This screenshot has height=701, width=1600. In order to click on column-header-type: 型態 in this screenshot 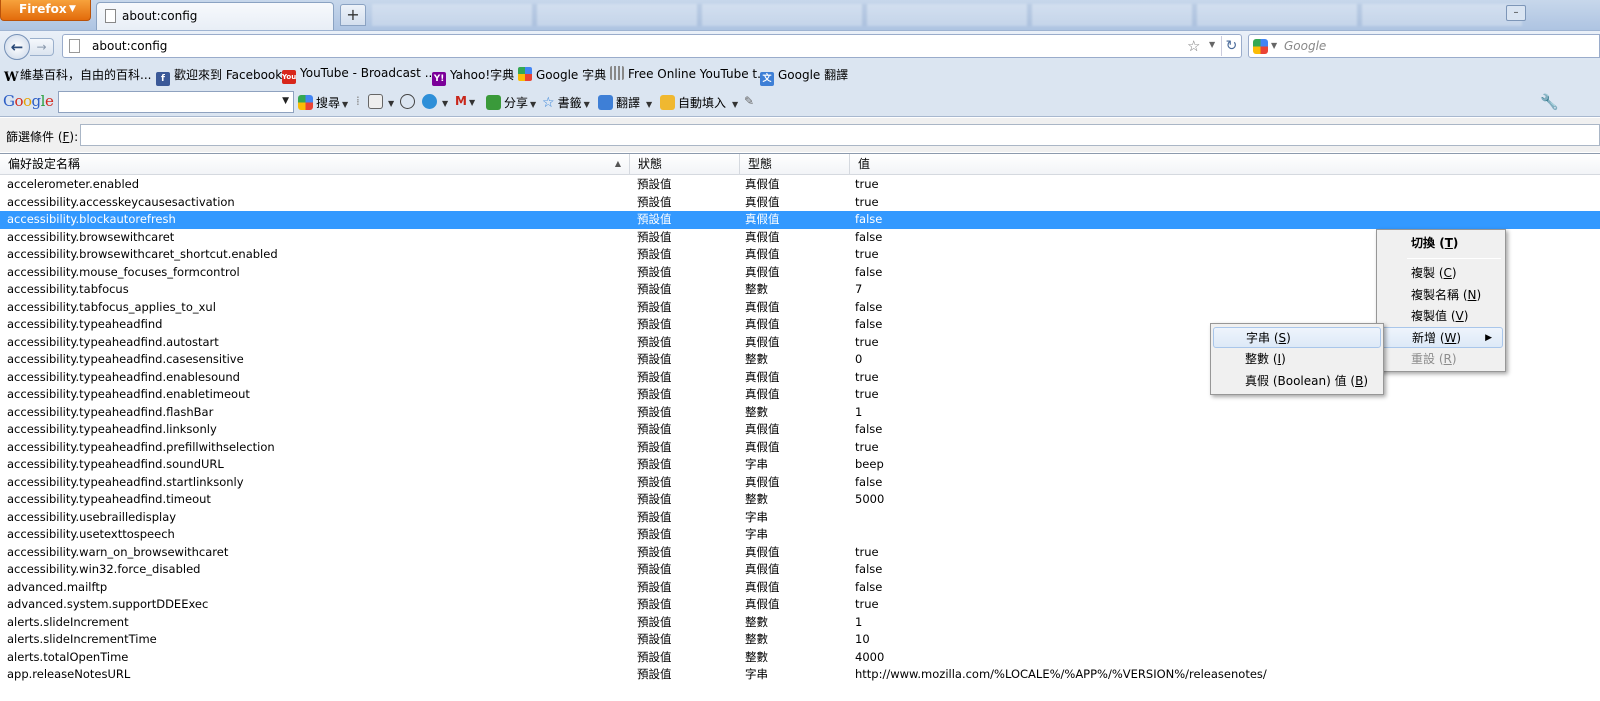, I will do `click(795, 164)`.